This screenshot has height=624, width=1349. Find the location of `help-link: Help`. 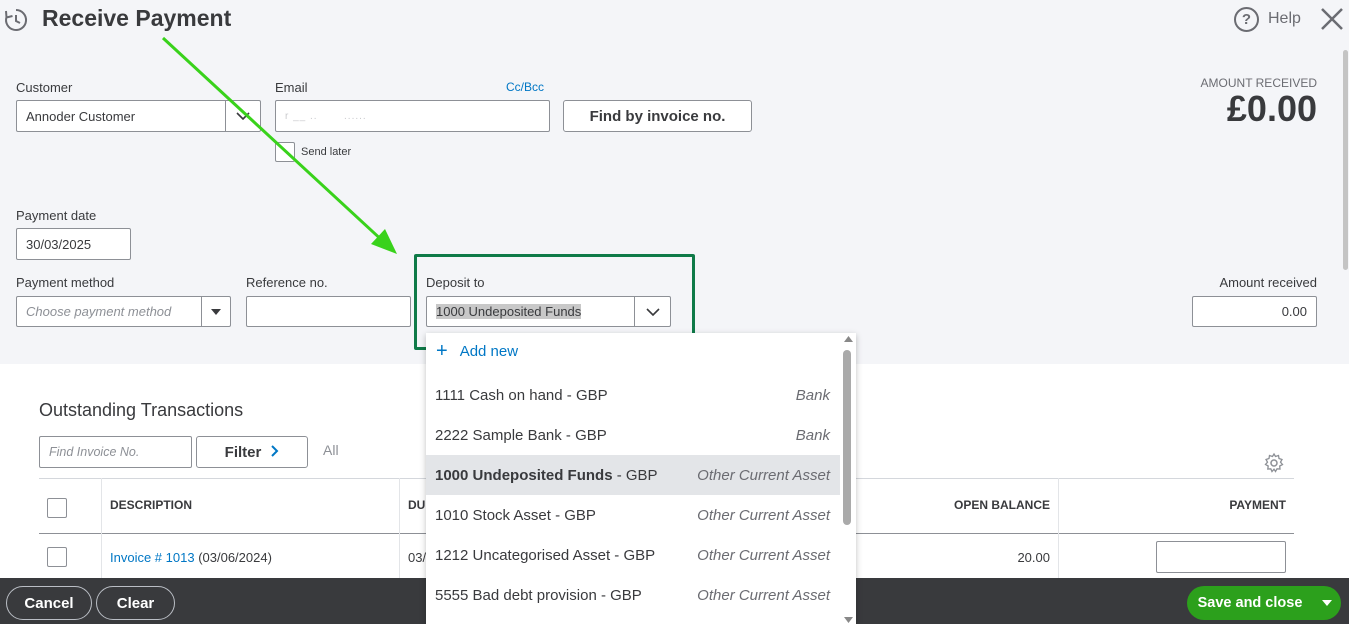

help-link: Help is located at coordinates (1284, 19).